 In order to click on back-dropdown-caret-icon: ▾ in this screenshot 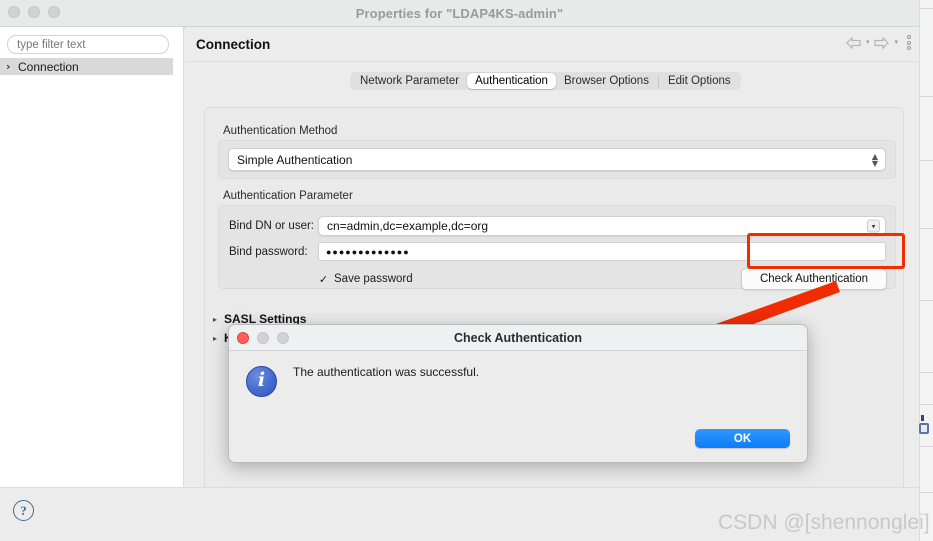, I will do `click(868, 42)`.